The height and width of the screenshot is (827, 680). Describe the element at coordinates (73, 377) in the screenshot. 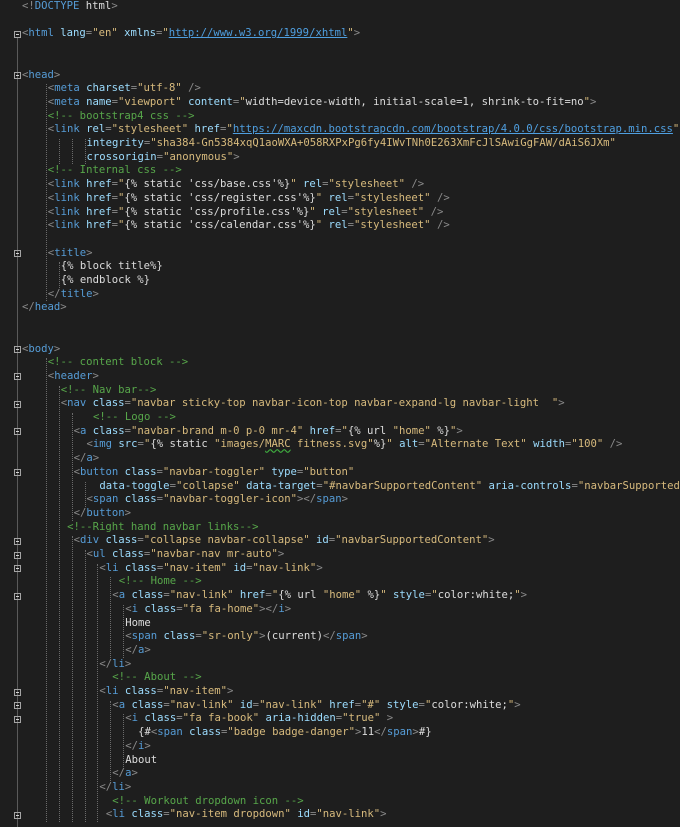

I see `code-line: <header>` at that location.